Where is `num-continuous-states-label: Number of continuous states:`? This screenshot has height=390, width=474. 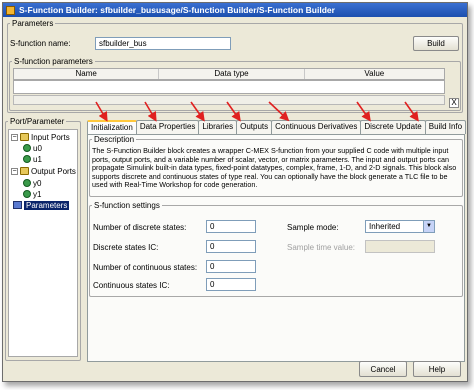 num-continuous-states-label: Number of continuous states: is located at coordinates (145, 267).